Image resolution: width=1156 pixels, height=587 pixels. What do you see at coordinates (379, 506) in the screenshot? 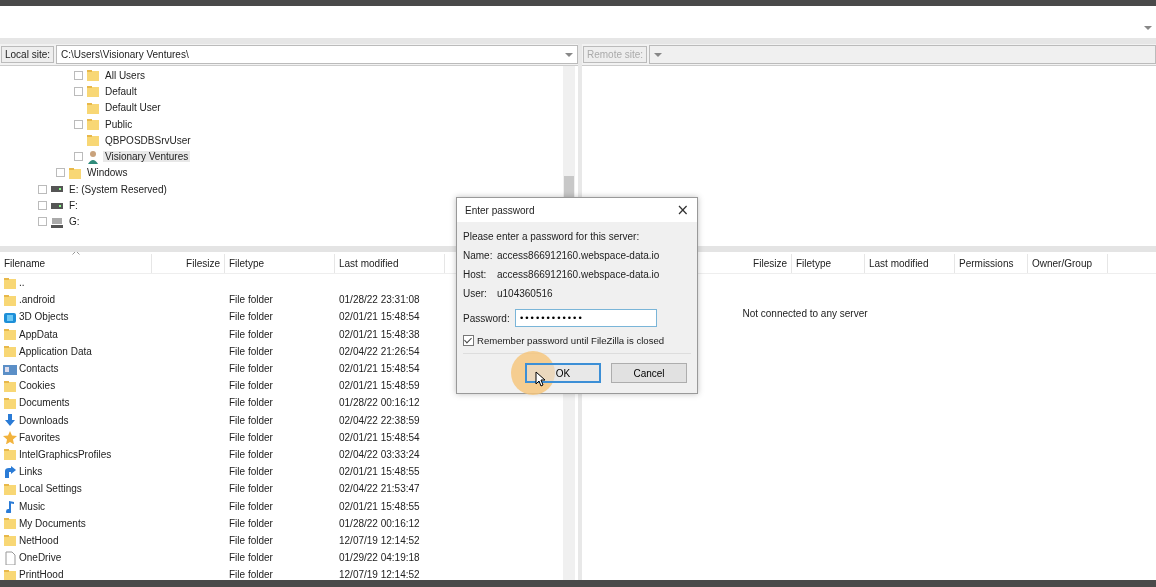
I see `modified-date: 02/01/21 15:48:55` at bounding box center [379, 506].